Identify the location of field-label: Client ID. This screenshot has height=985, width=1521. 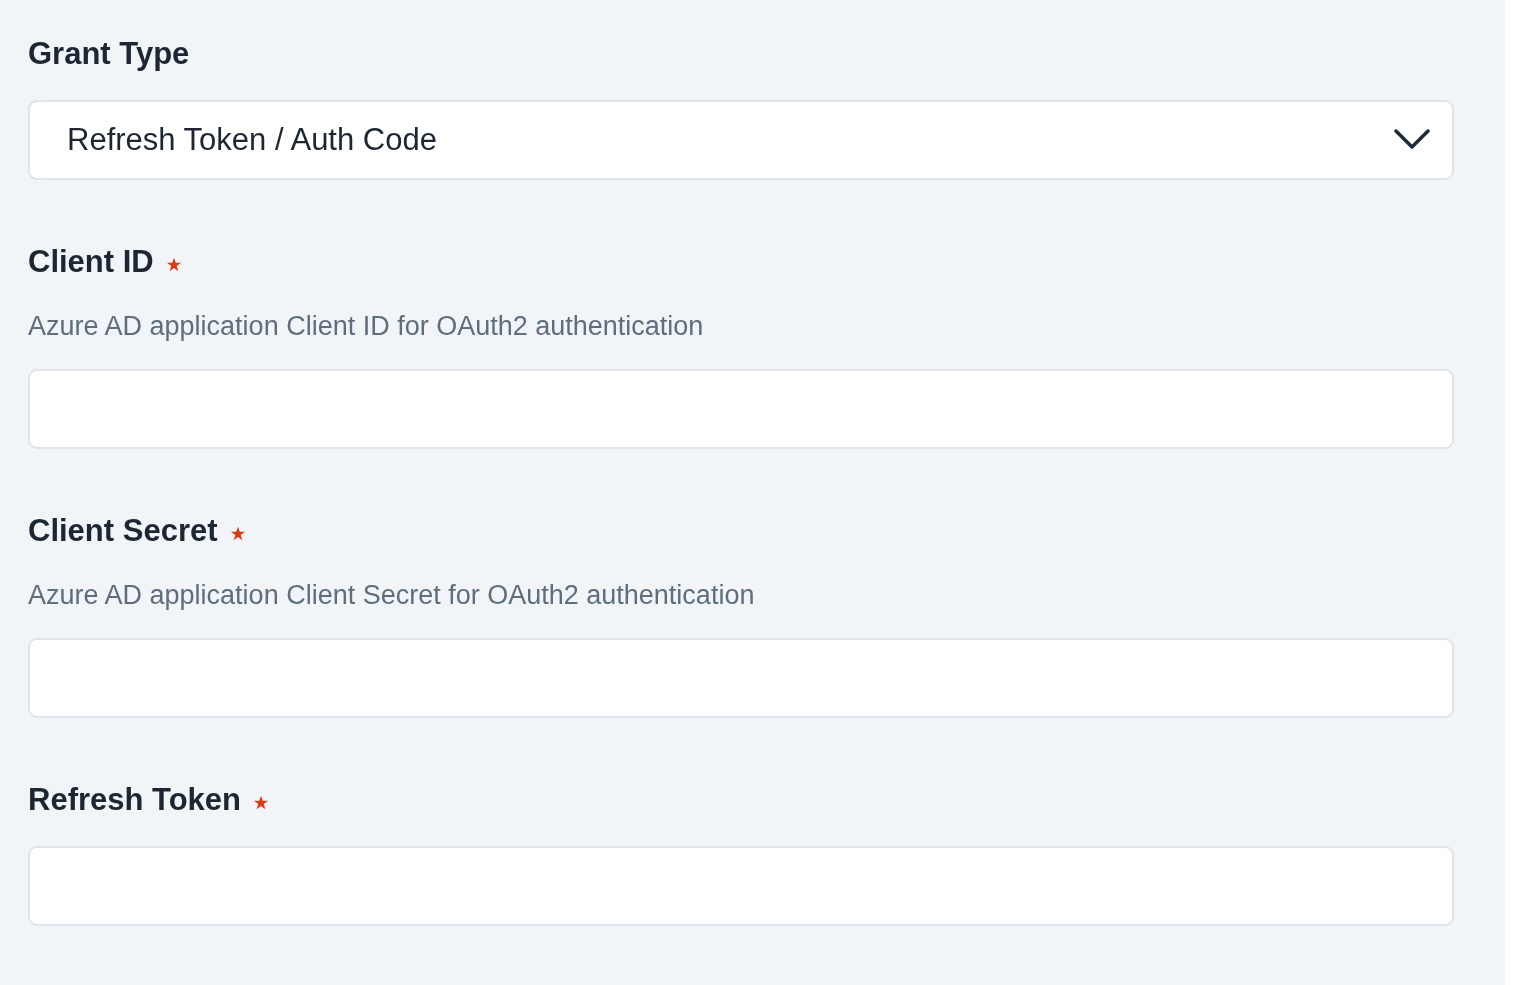
(91, 262).